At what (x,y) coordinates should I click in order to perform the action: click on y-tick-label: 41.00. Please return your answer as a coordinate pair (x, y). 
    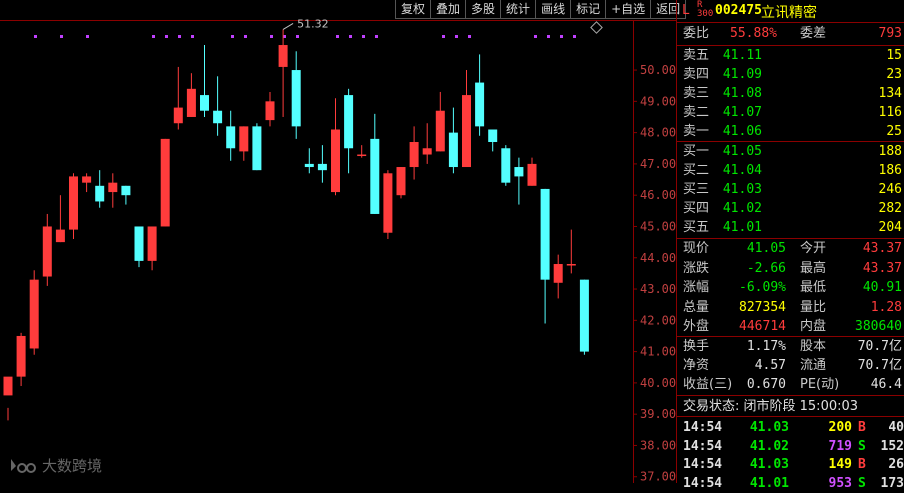
    Looking at the image, I should click on (658, 352).